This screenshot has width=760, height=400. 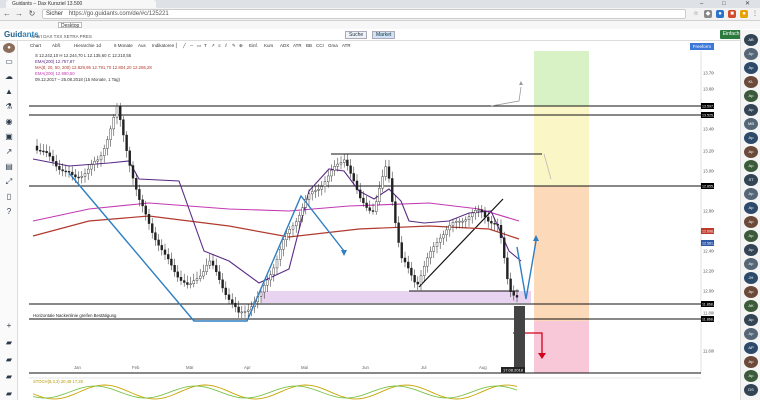 What do you see at coordinates (226, 46) in the screenshot?
I see `channel-tool-icon: ⫽` at bounding box center [226, 46].